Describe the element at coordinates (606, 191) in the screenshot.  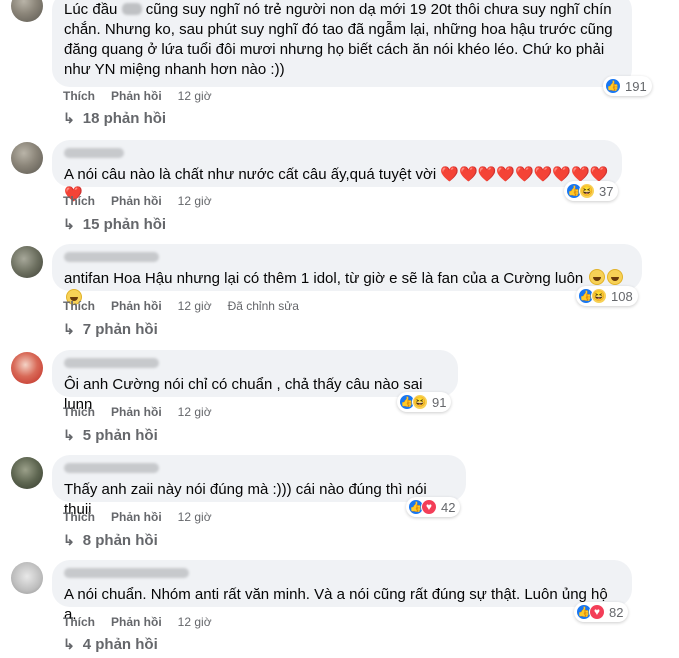
I see `reaction-count: 37` at that location.